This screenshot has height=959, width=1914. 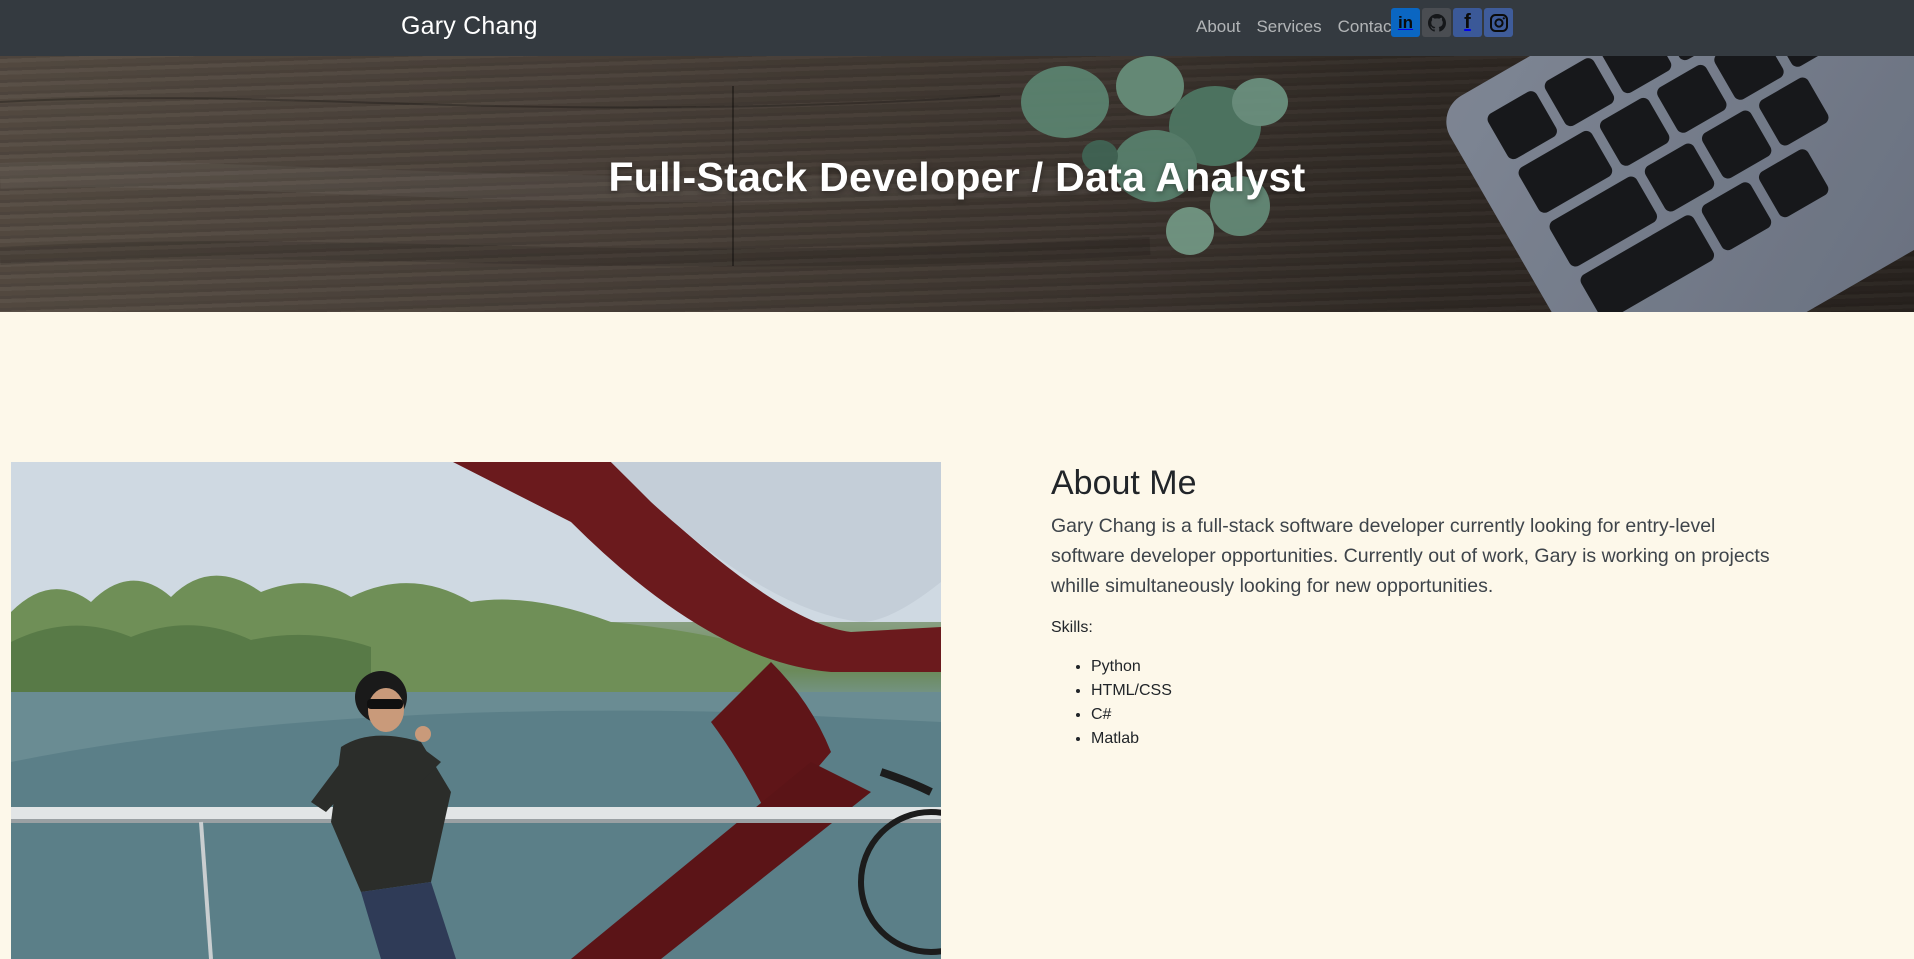 I want to click on linkedin-glyph: in, so click(x=1405, y=22).